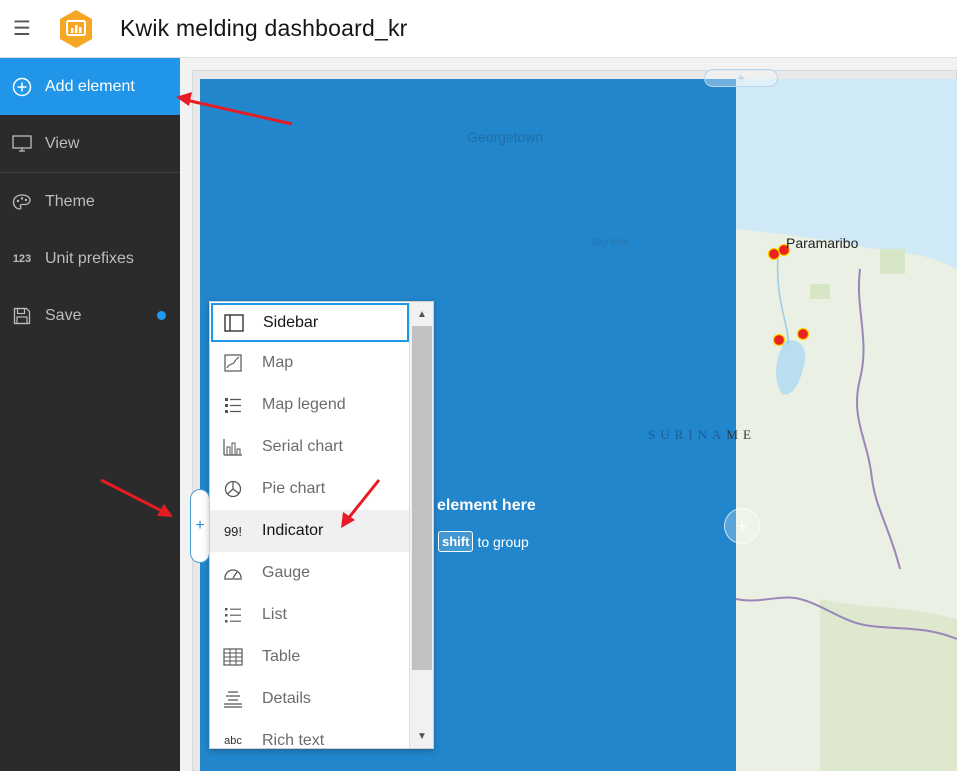 This screenshot has width=957, height=771. Describe the element at coordinates (478, 29) in the screenshot. I see `app-header: ☰ Kwik melding dashboard_kr` at that location.